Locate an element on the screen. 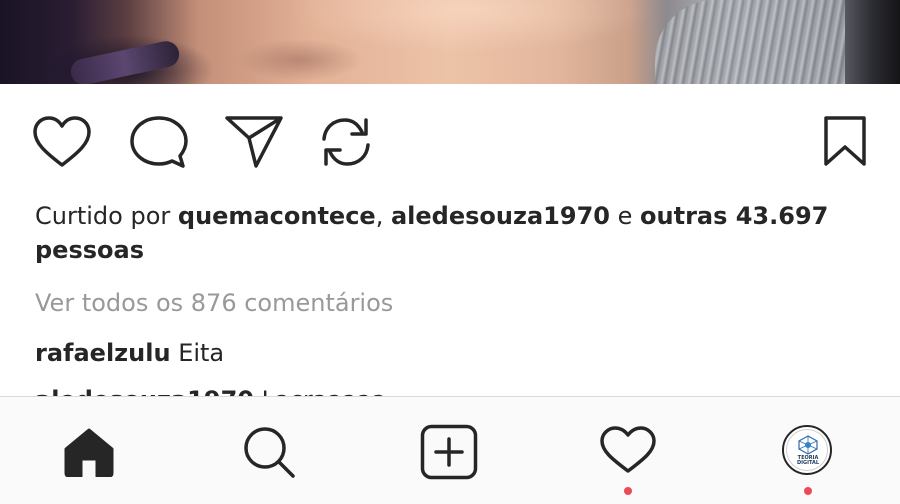  speech-bubble-icon is located at coordinates (159, 143).